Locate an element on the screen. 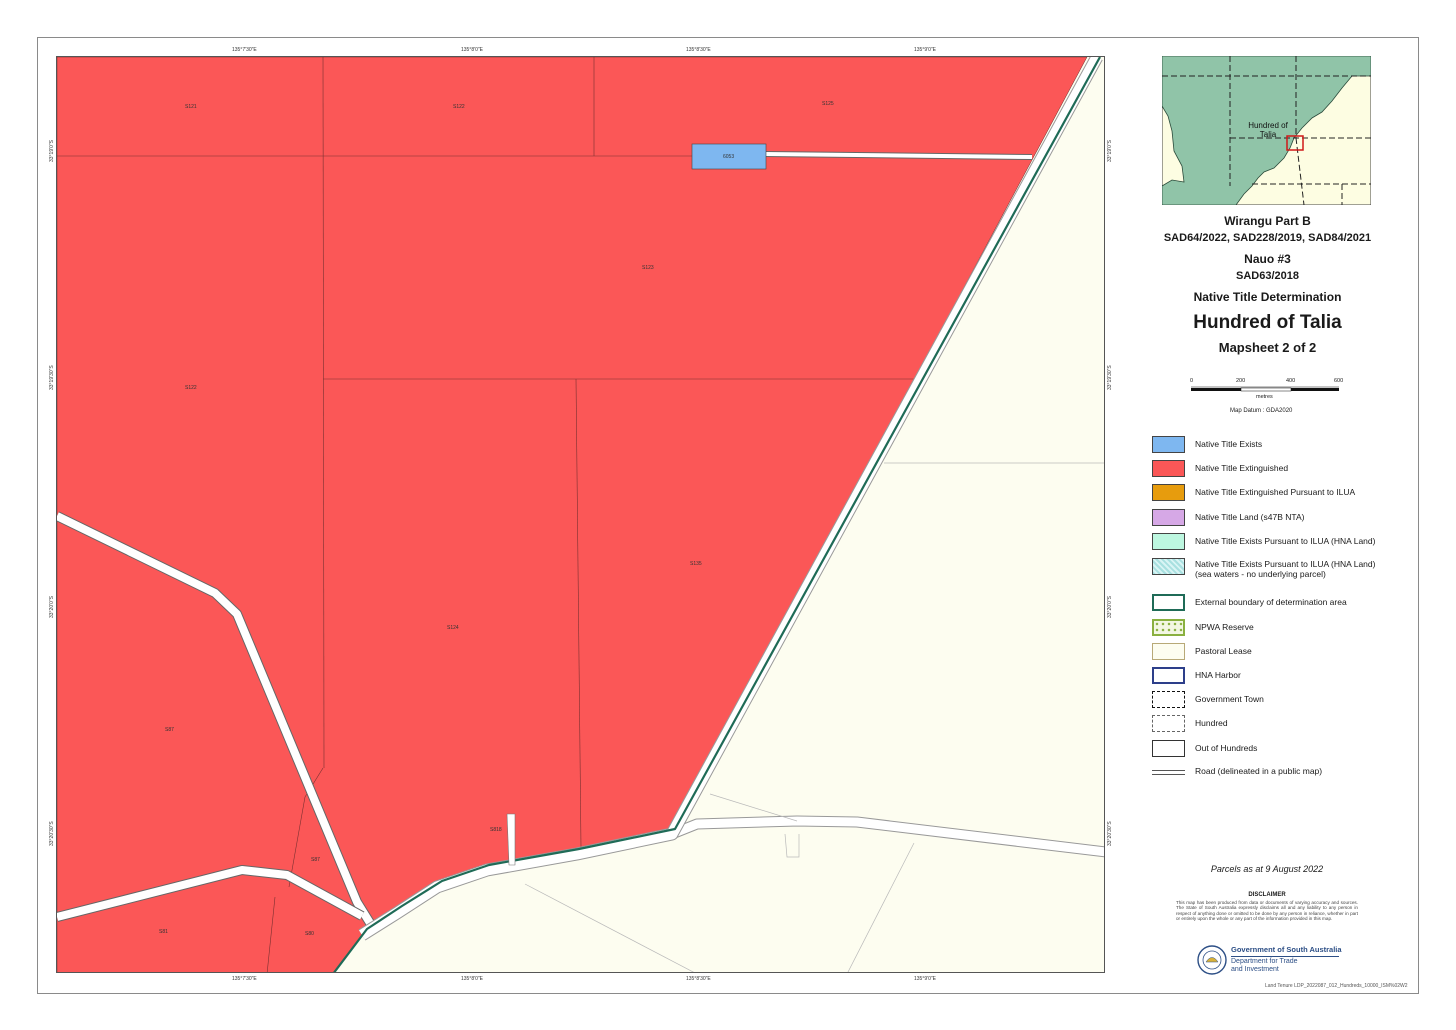 This screenshot has height=1030, width=1456. scale-unit: metres is located at coordinates (1264, 397).